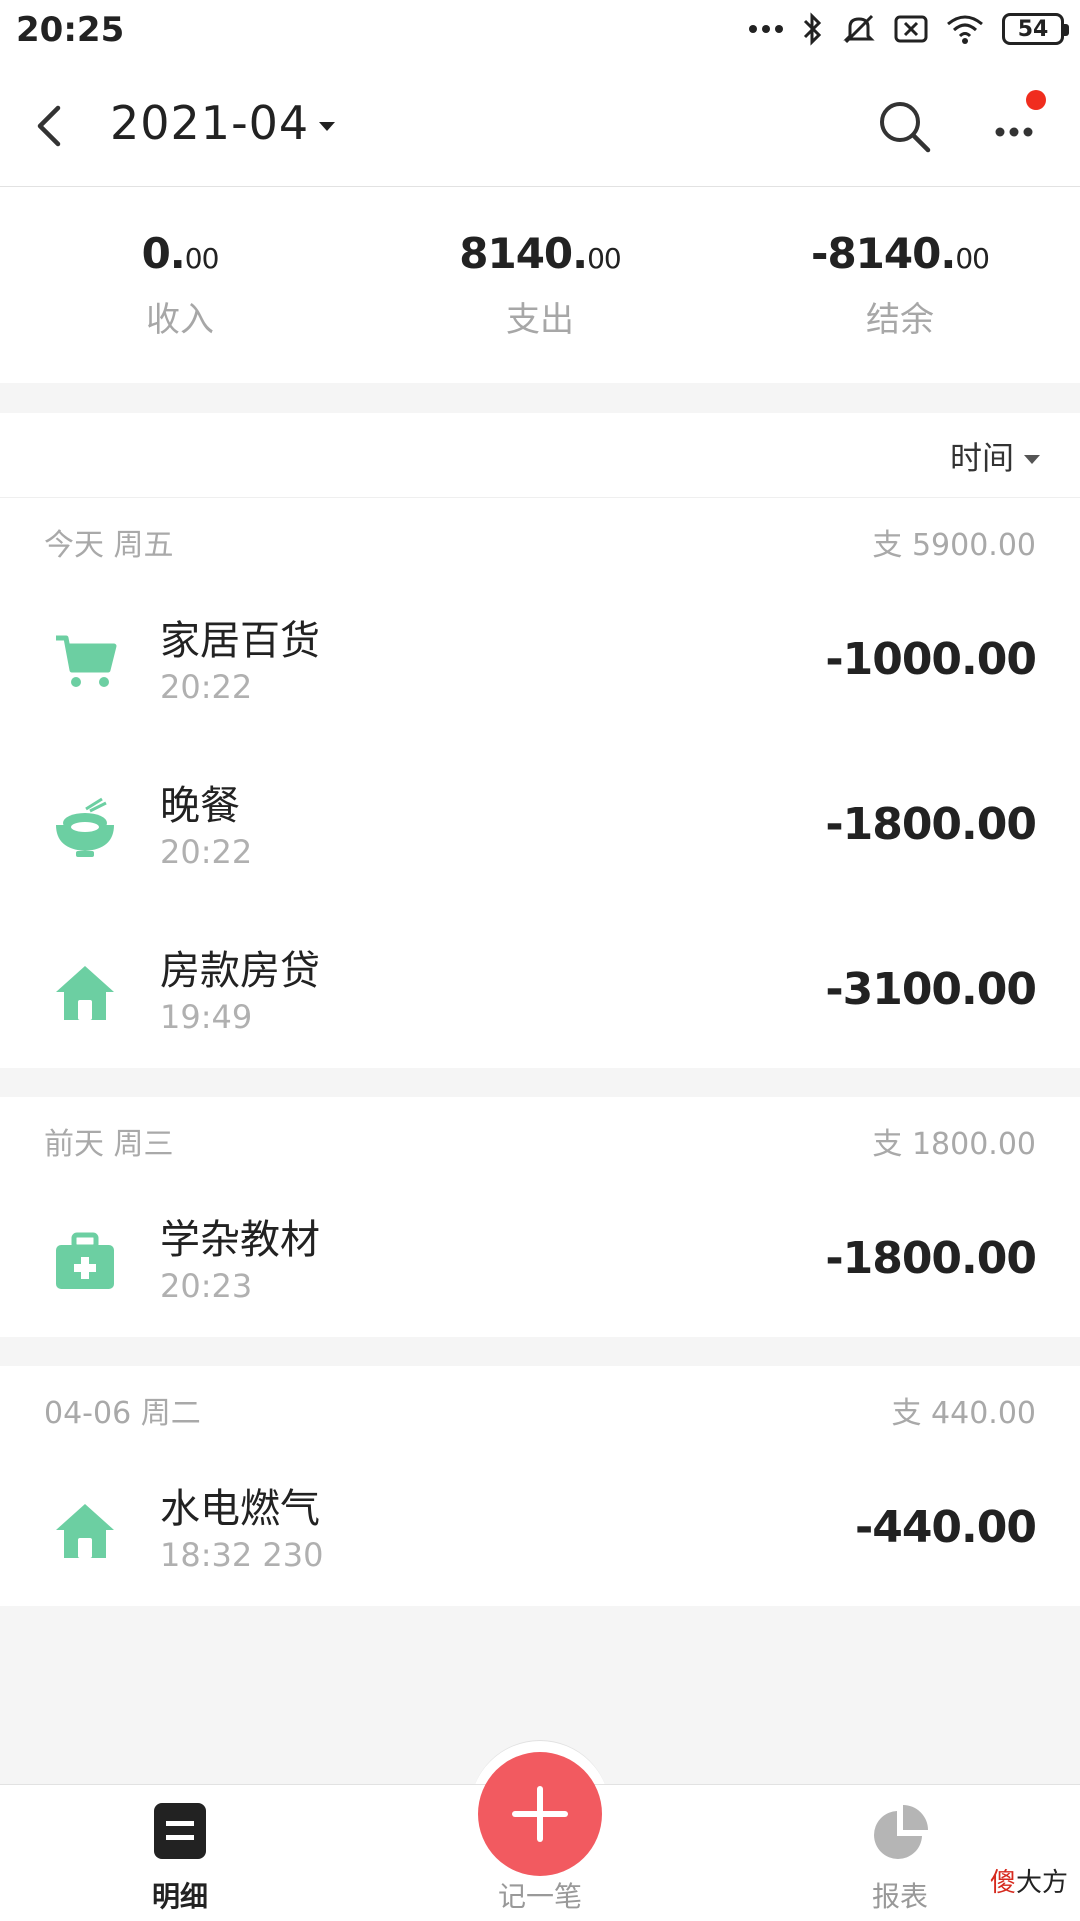 This screenshot has height=1921, width=1080. Describe the element at coordinates (981, 458) in the screenshot. I see `sort-label: 时间` at that location.